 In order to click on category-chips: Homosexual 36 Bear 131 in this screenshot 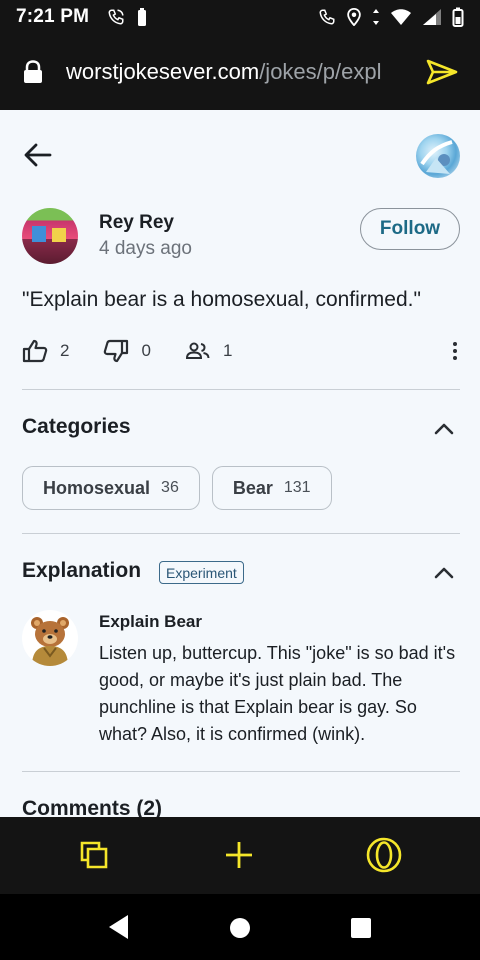, I will do `click(177, 488)`.